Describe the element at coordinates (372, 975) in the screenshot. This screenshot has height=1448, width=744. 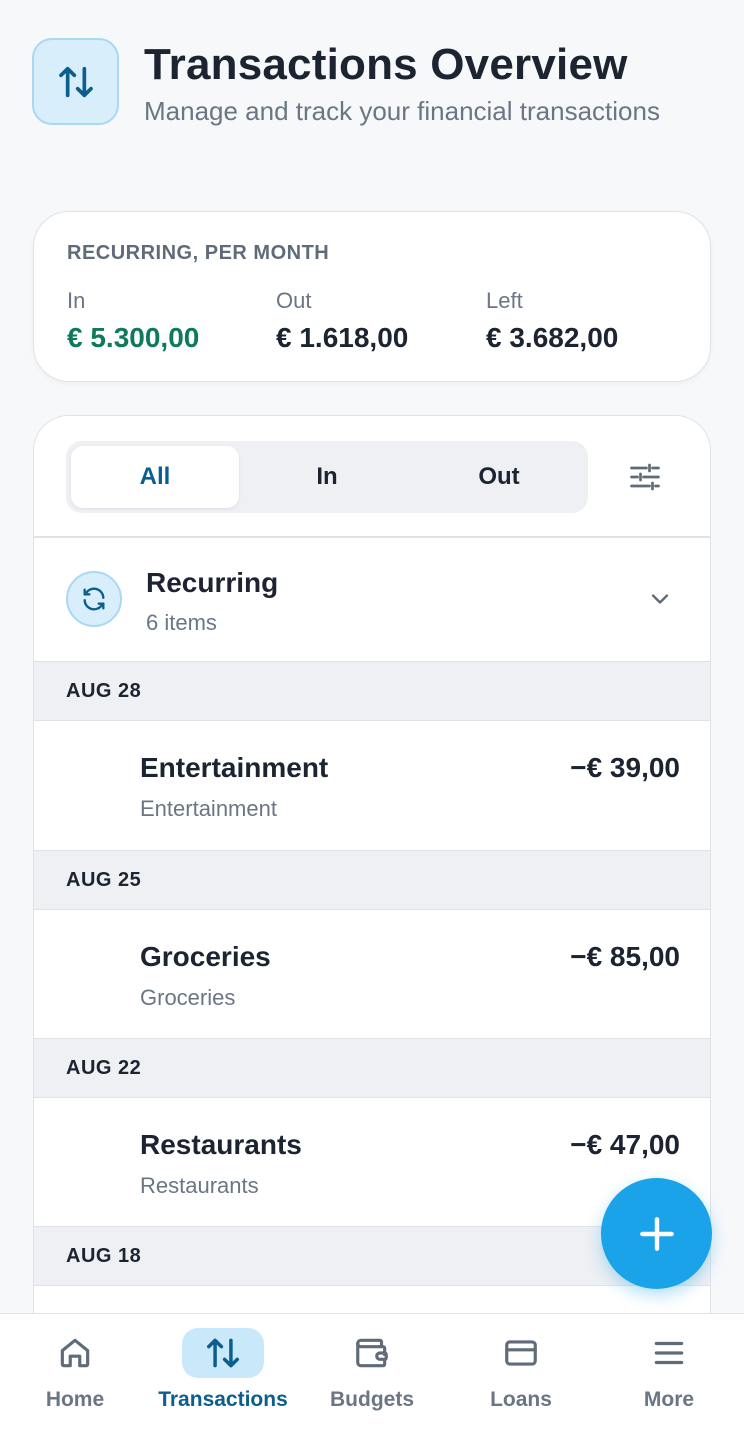
I see `transaction-row: Groceries Groceries −€ 85,00` at that location.